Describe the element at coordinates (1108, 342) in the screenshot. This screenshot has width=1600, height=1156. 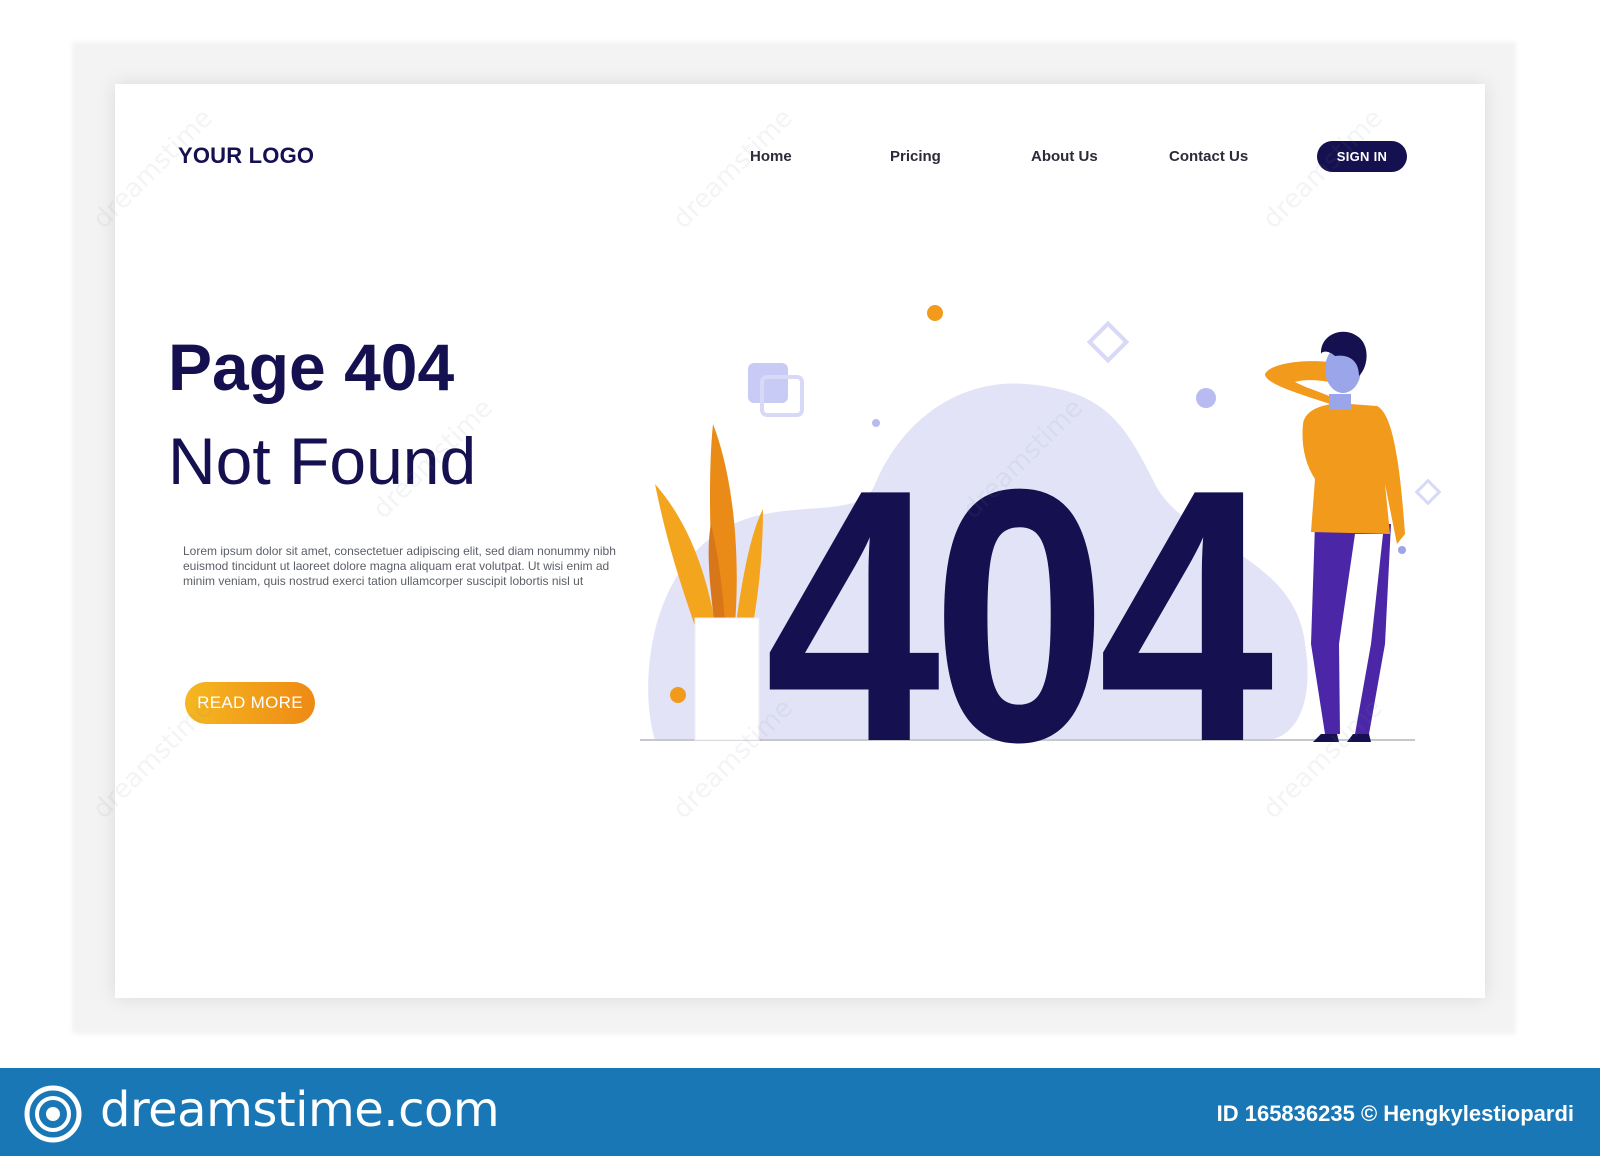
I see `diamond-outline-top` at that location.